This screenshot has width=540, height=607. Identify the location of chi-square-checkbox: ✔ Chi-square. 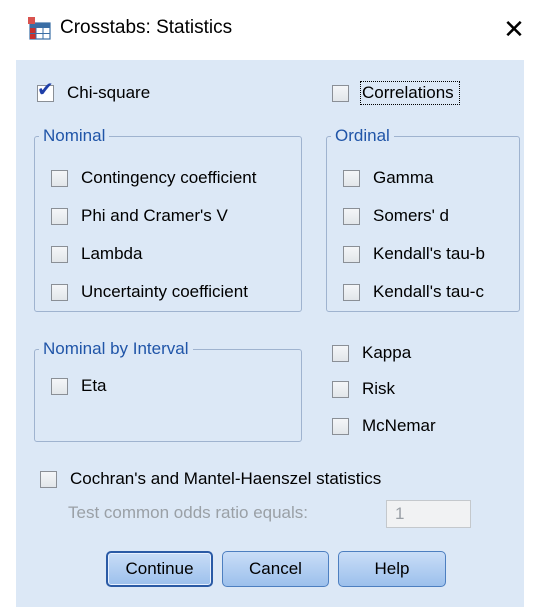
(94, 91).